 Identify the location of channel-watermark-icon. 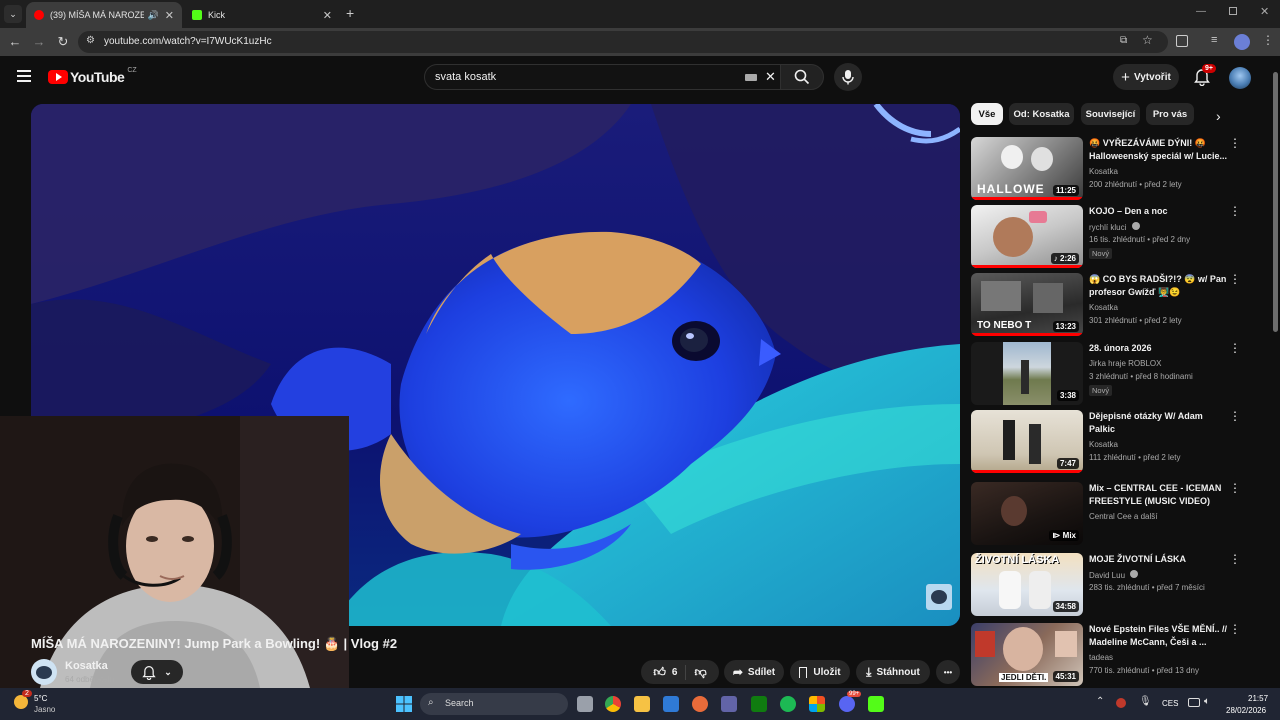
(939, 597).